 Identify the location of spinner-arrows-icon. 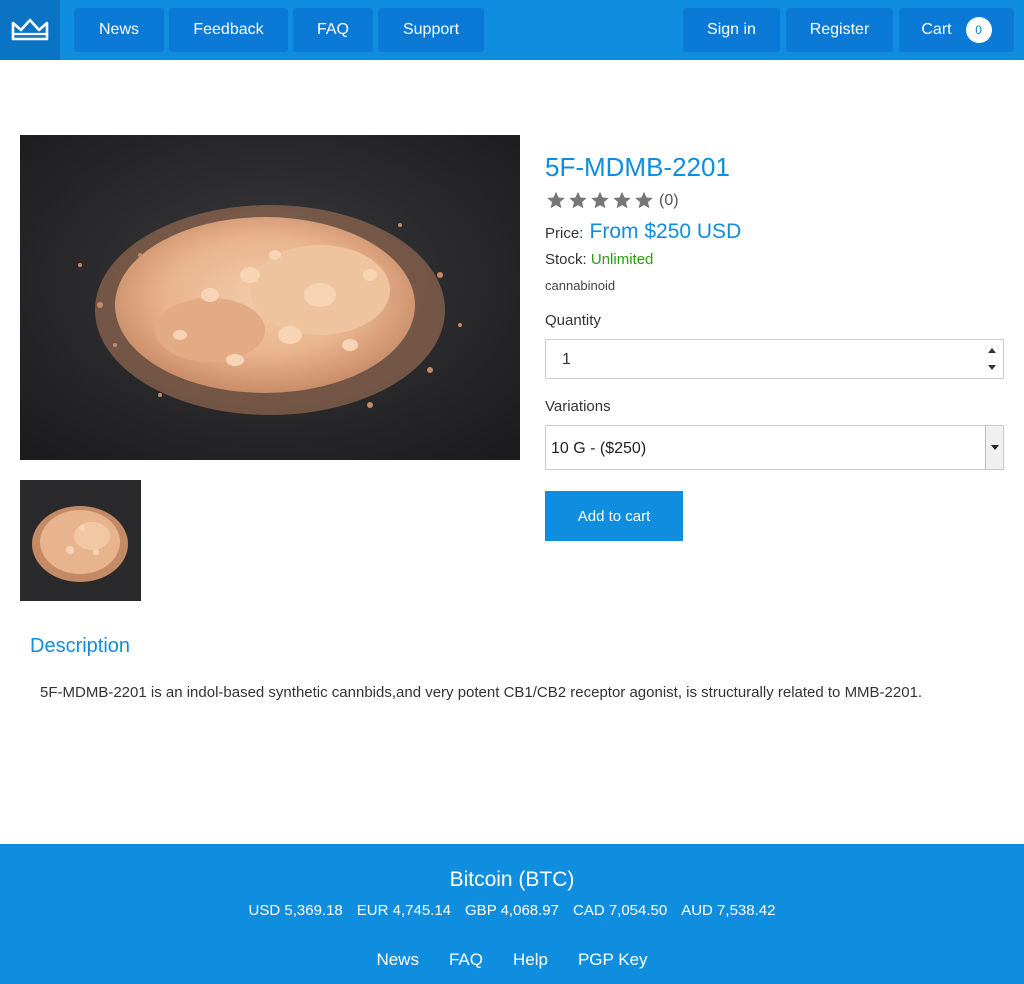
(992, 359).